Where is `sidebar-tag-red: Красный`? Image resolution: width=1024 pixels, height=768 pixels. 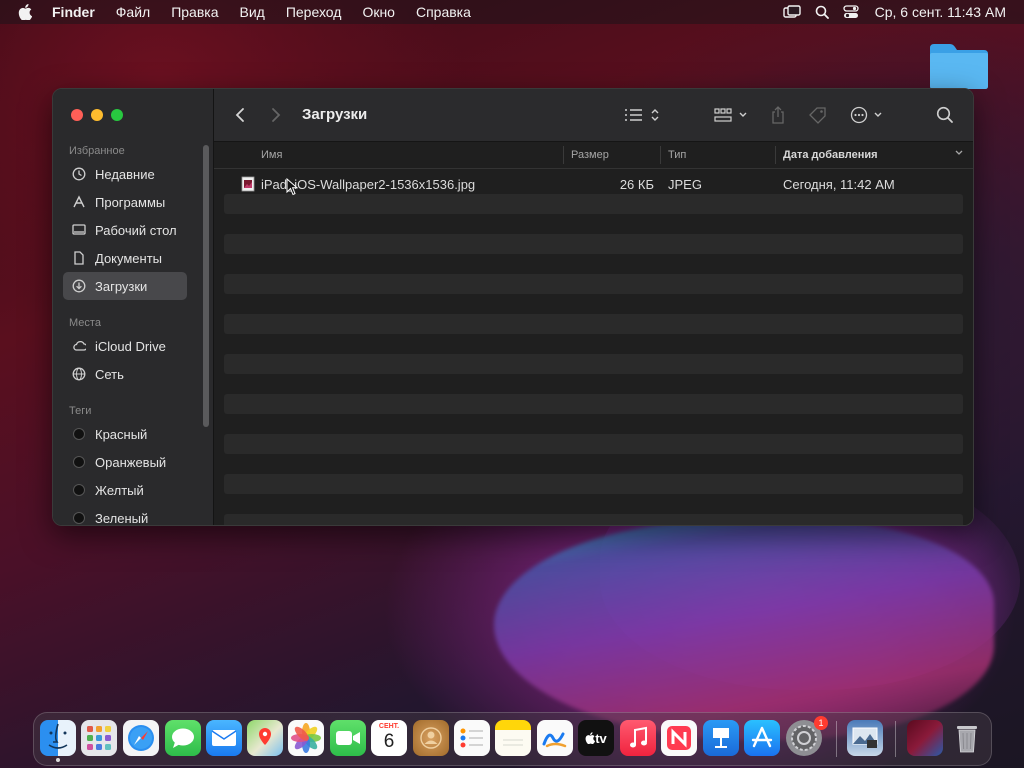
sidebar-tag-red: Красный is located at coordinates (125, 434).